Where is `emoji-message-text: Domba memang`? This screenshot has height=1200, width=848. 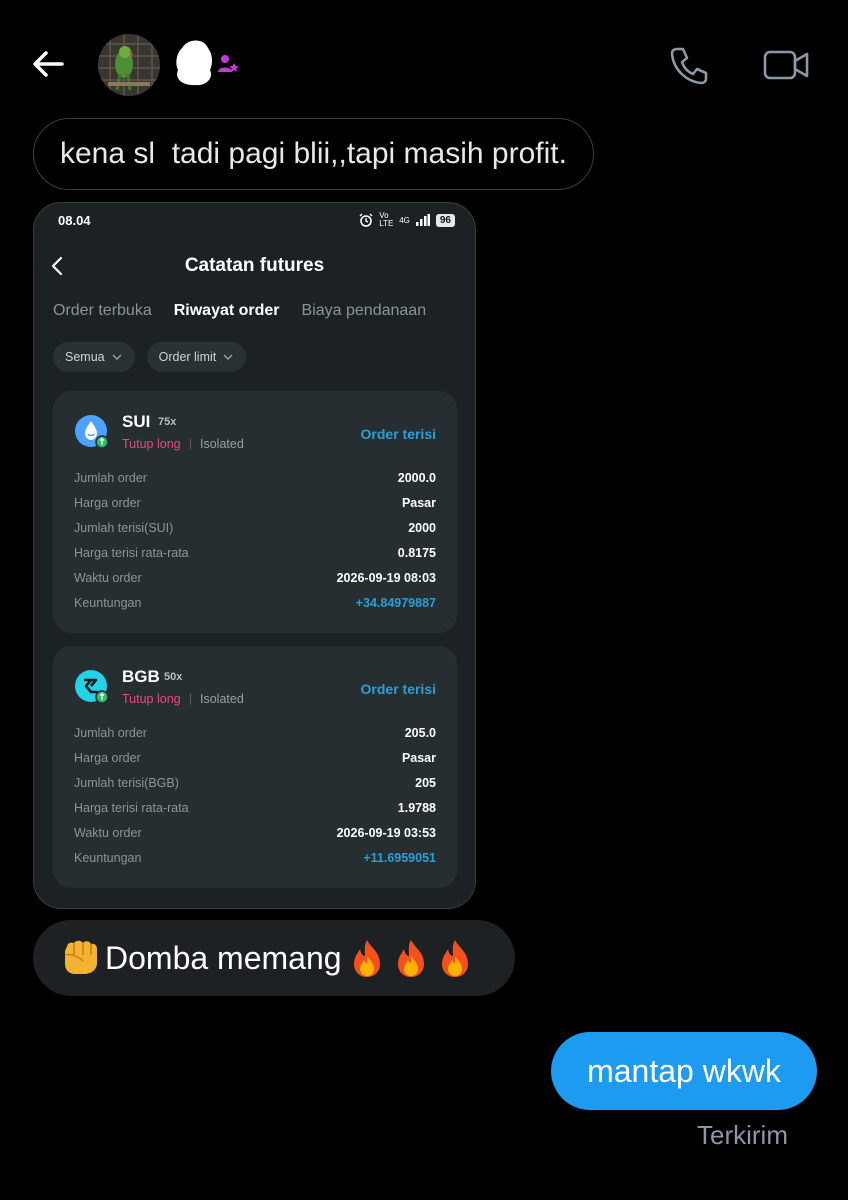
emoji-message-text: Domba memang is located at coordinates (223, 957).